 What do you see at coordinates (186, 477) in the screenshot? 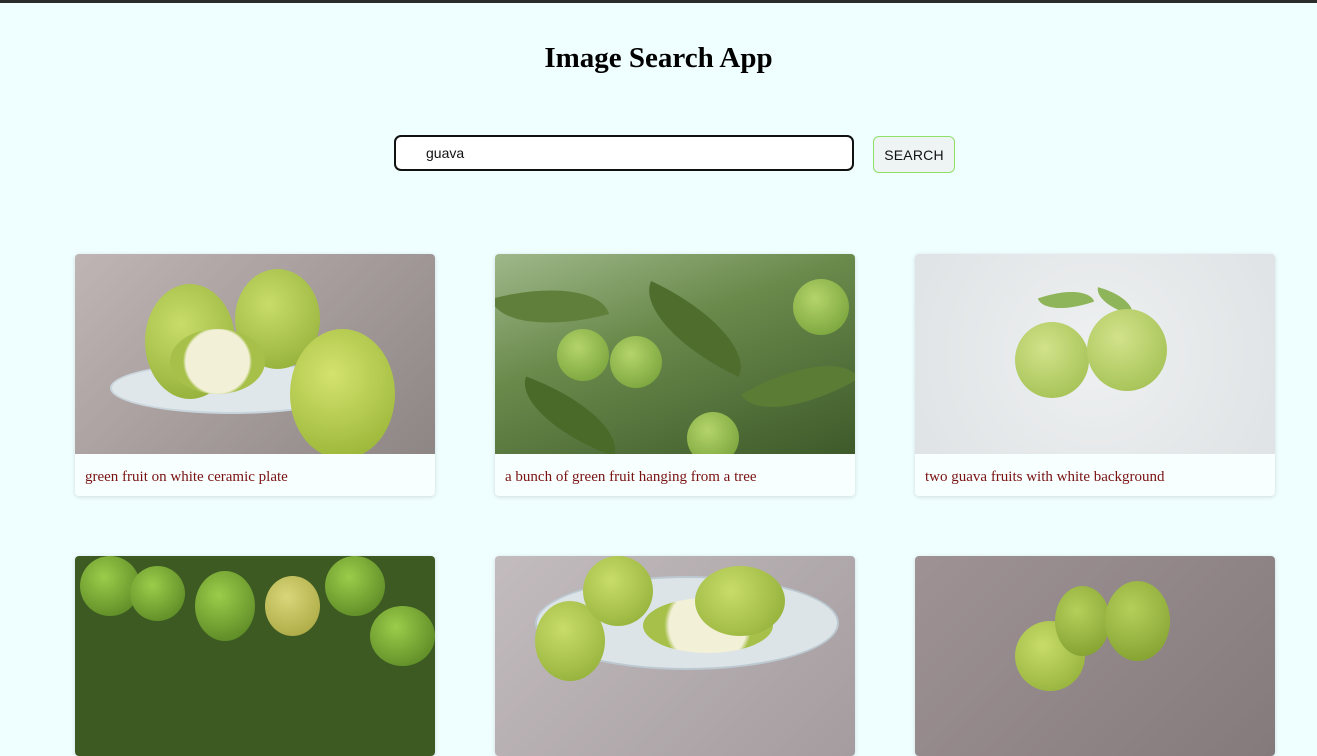
I see `result-caption: green fruit on white ceramic plate` at bounding box center [186, 477].